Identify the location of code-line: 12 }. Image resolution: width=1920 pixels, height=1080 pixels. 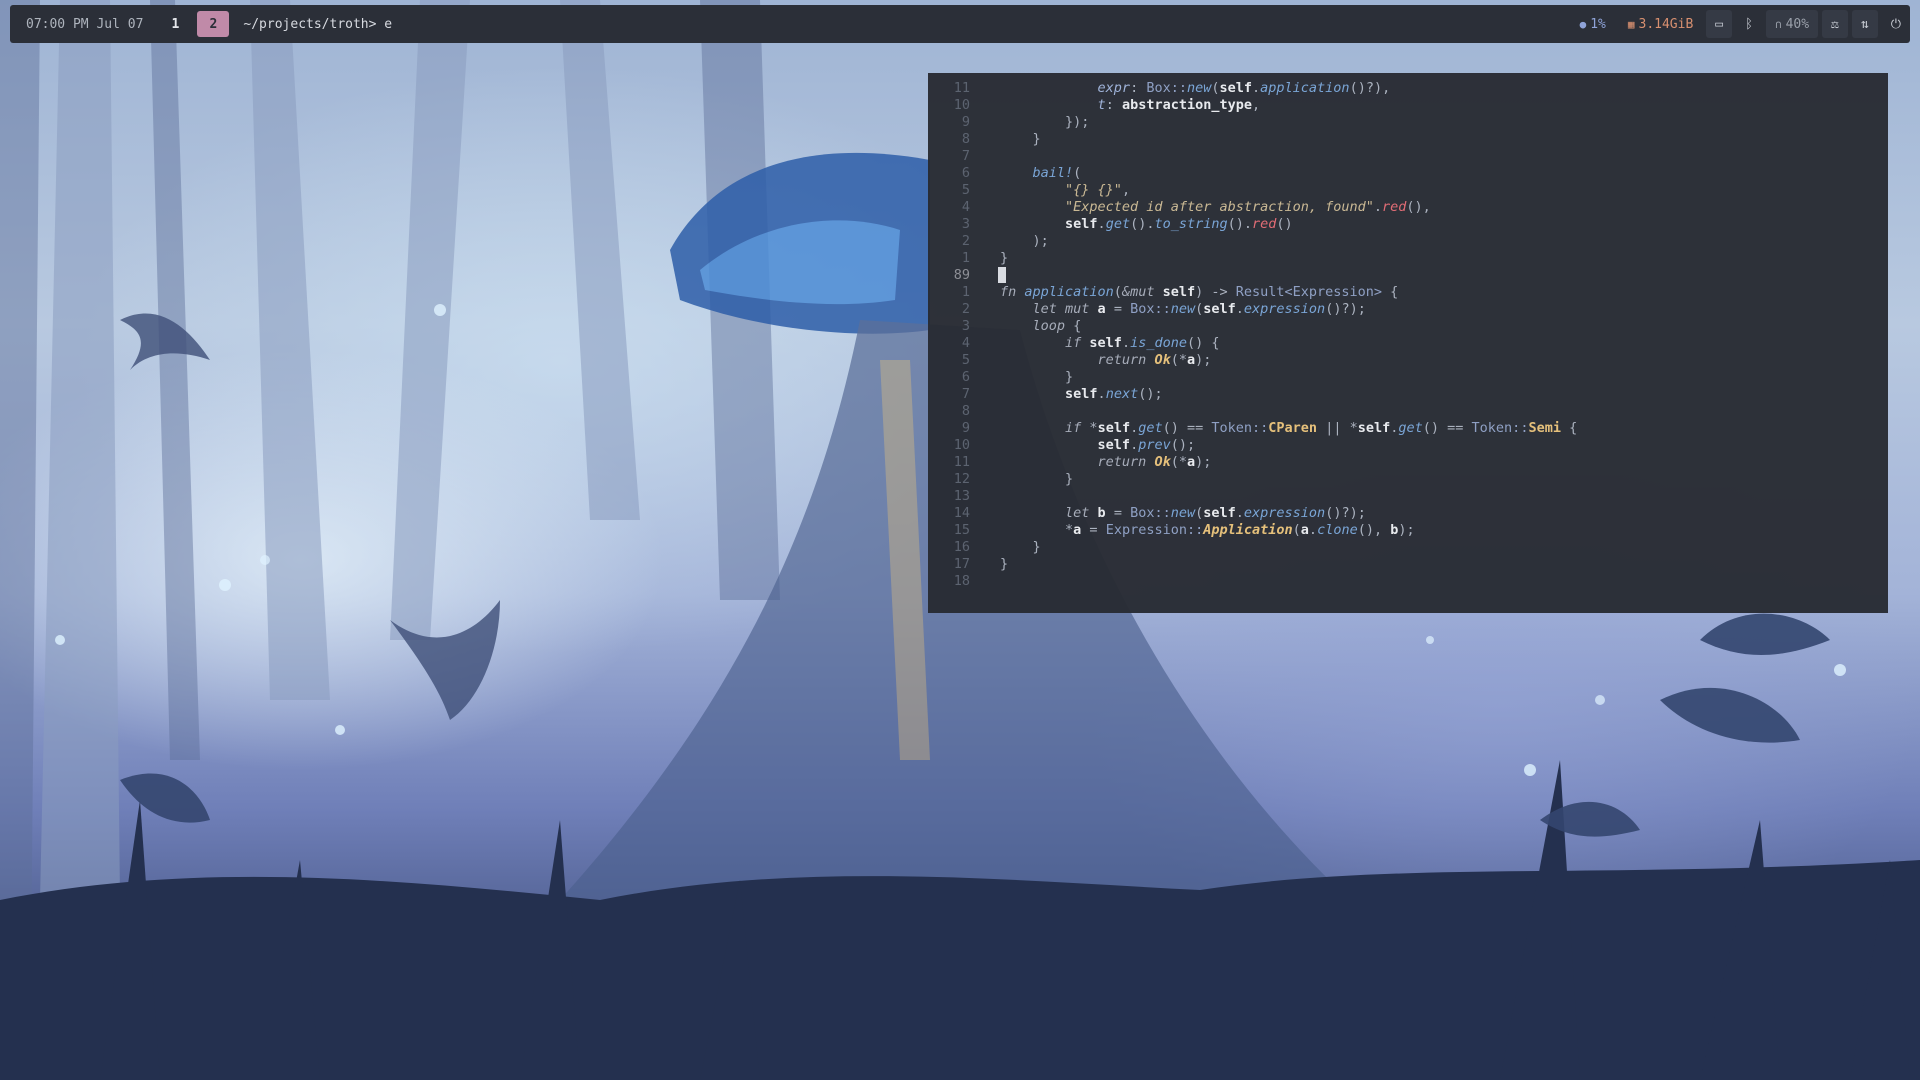
(1408, 479).